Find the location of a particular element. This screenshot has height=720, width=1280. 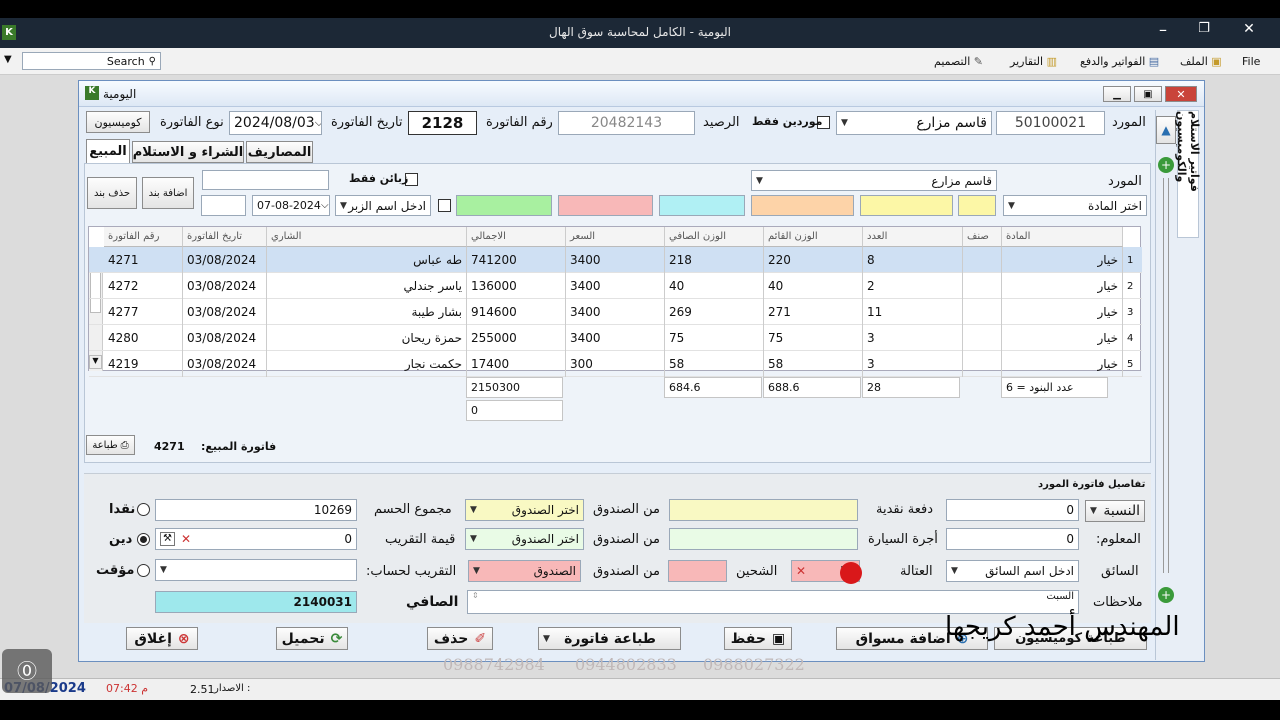

cell-invoice-number: 4271 is located at coordinates (143, 260).